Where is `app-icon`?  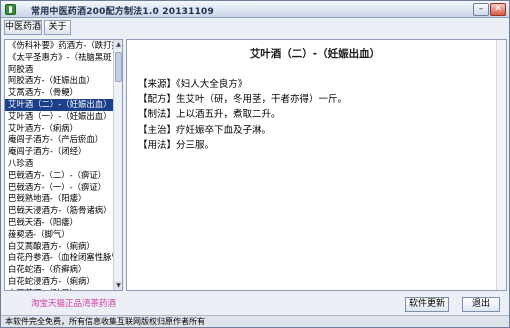 app-icon is located at coordinates (10, 9).